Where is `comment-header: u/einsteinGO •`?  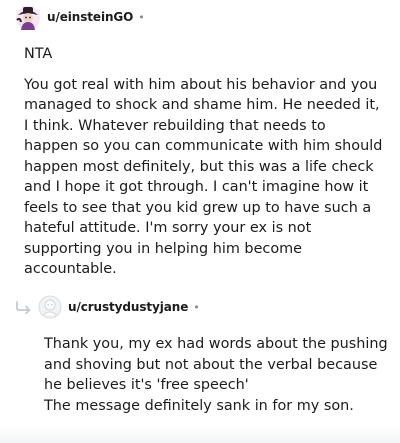
comment-header: u/einsteinGO • is located at coordinates (80, 17).